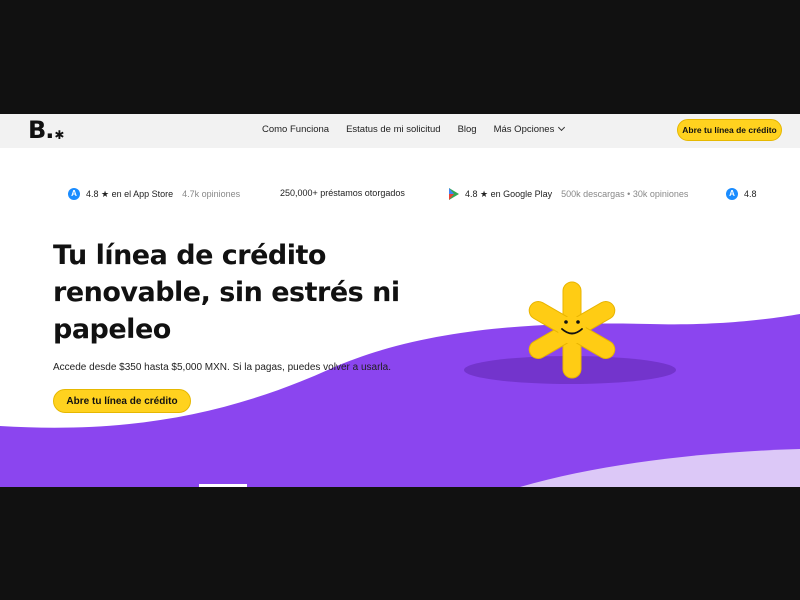  Describe the element at coordinates (562, 127) in the screenshot. I see `chevron-down-icon` at that location.